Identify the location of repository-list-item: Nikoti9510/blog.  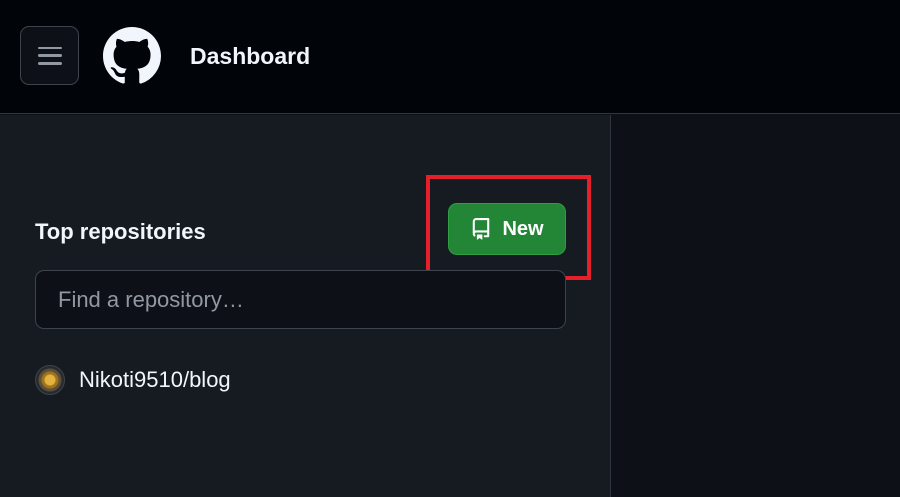
(133, 380).